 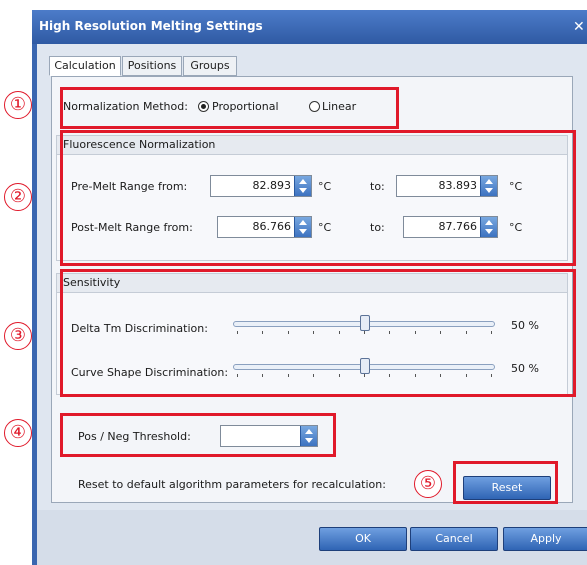 What do you see at coordinates (18, 336) in the screenshot?
I see `callout-3: ③` at bounding box center [18, 336].